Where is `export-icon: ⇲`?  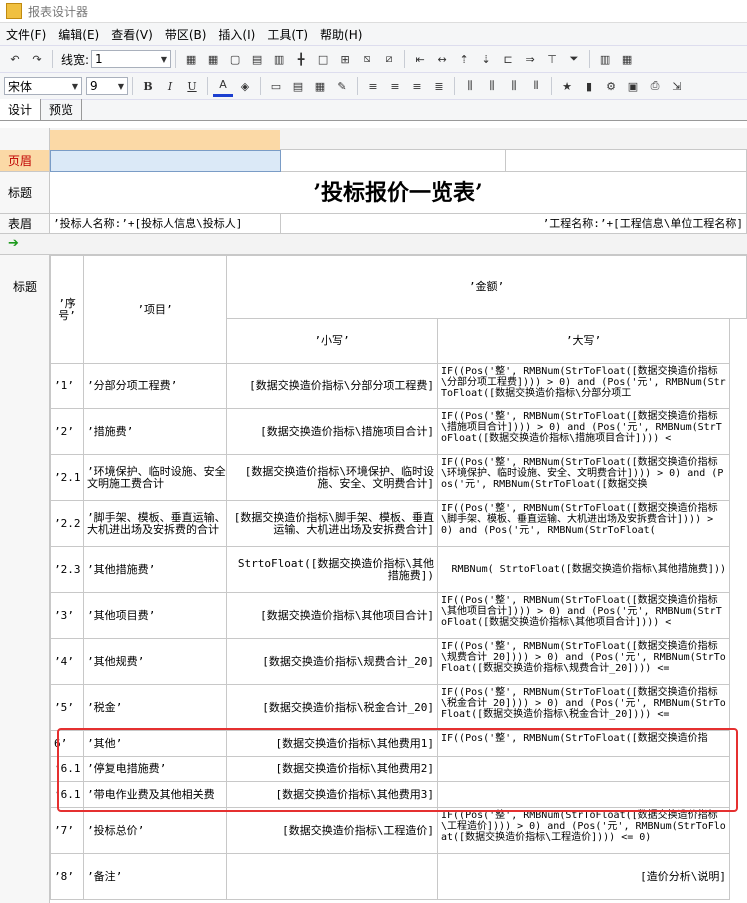
export-icon: ⇲ is located at coordinates (677, 86).